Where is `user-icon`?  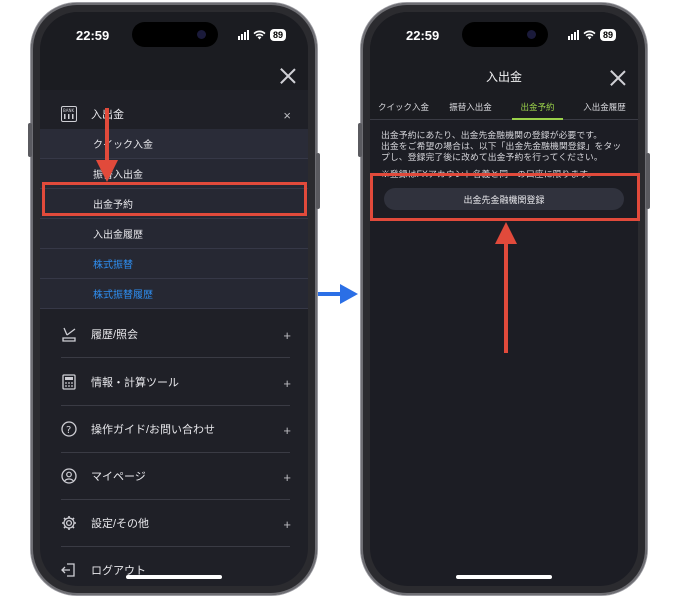
user-icon is located at coordinates (69, 476).